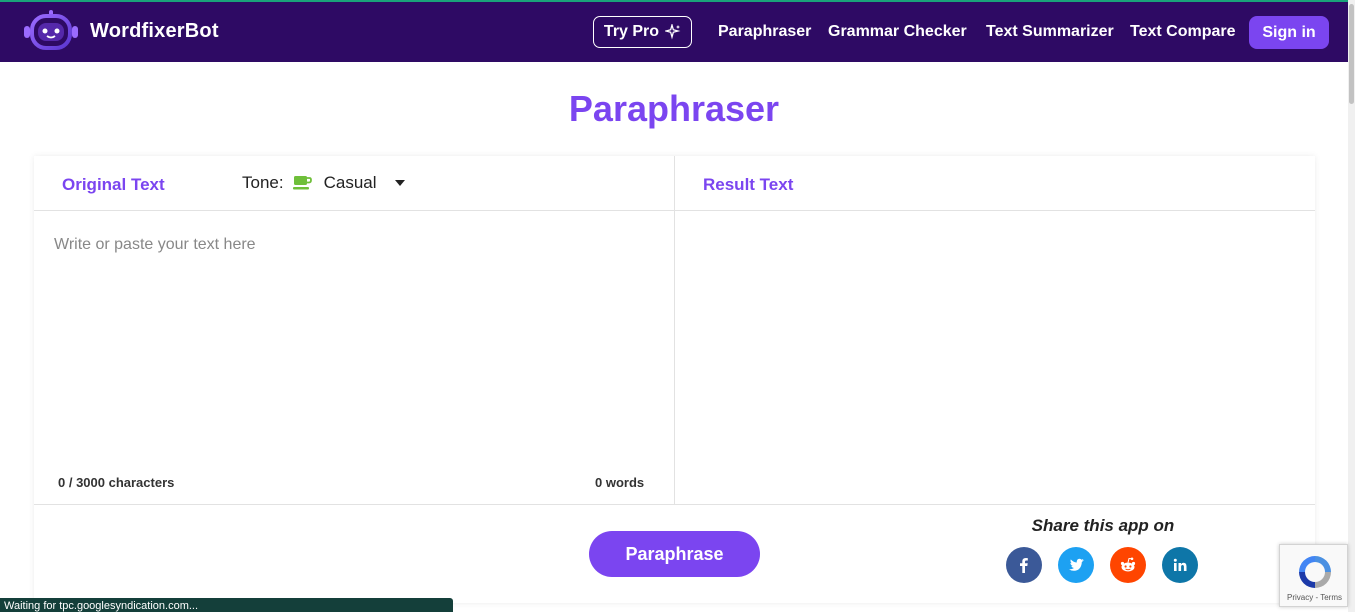 This screenshot has width=1355, height=612. I want to click on tone-value: Casual, so click(350, 182).